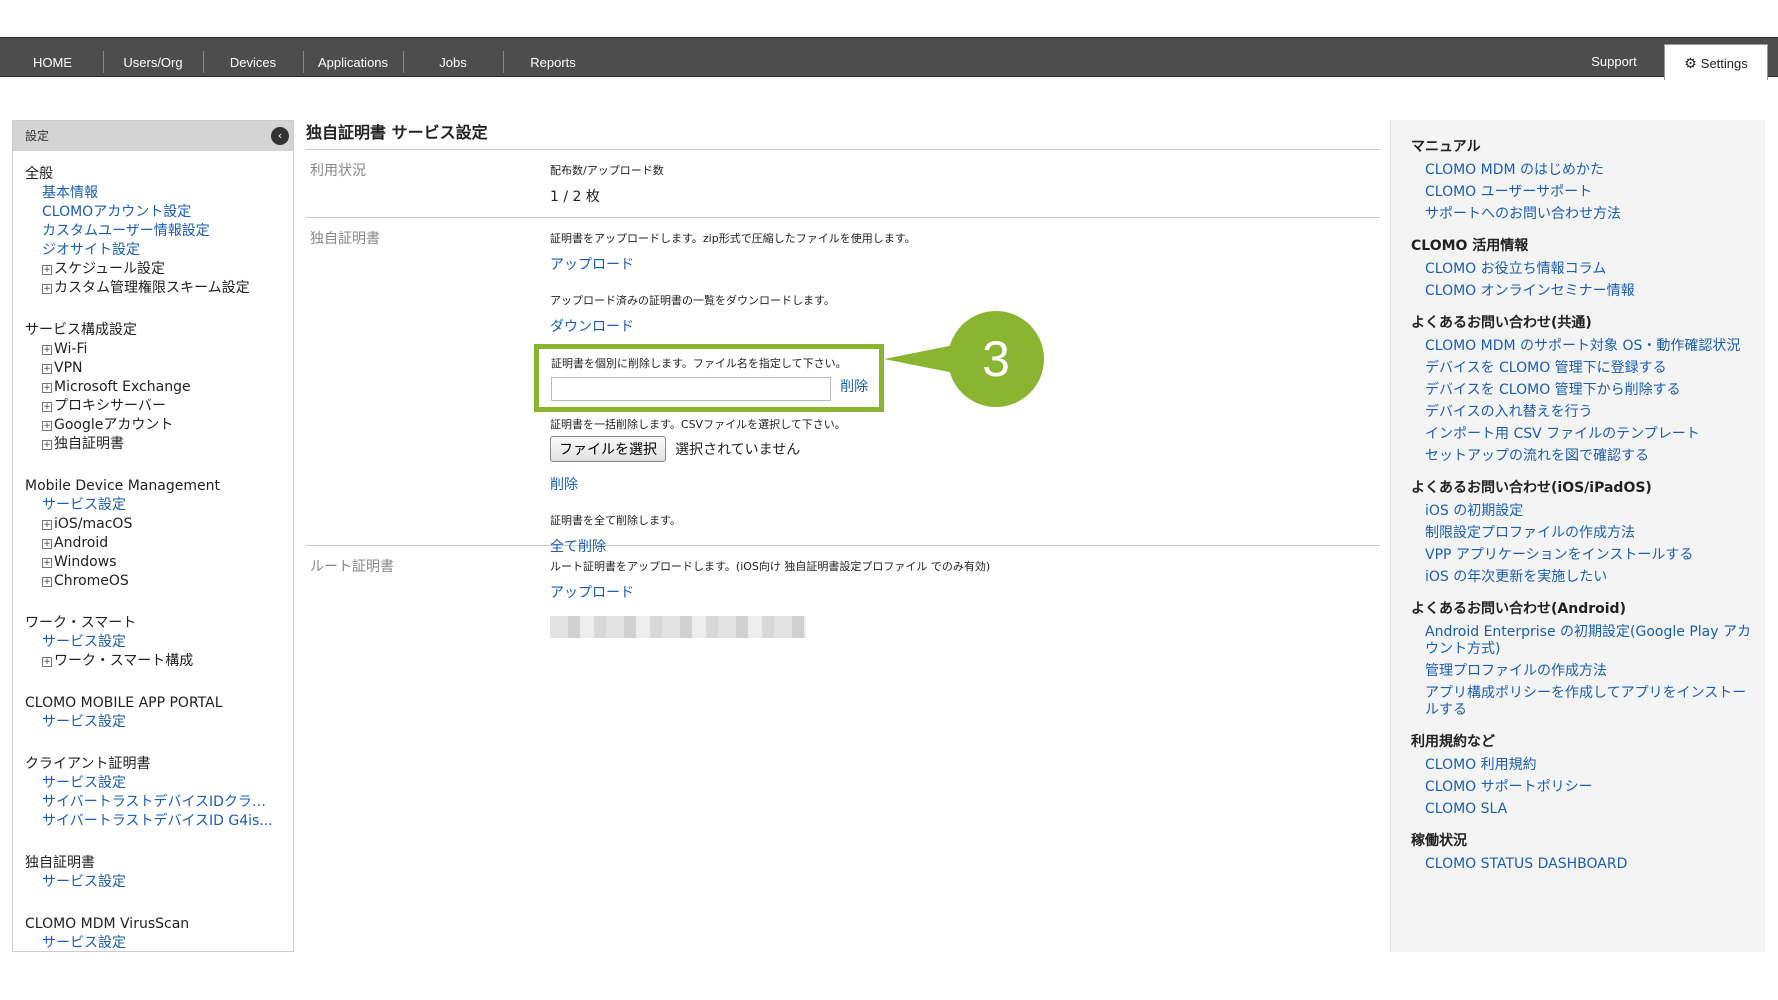 The height and width of the screenshot is (1000, 1778). What do you see at coordinates (159, 444) in the screenshot?
I see `sidebar-expandable-item: + 独自証明書` at bounding box center [159, 444].